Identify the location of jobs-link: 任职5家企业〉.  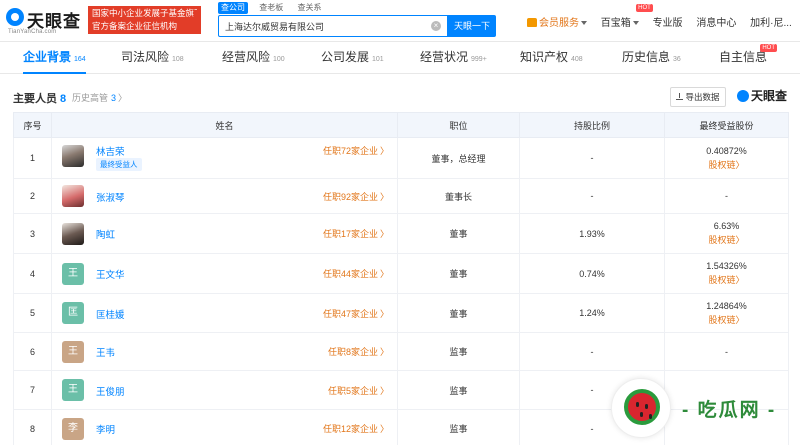
(358, 390).